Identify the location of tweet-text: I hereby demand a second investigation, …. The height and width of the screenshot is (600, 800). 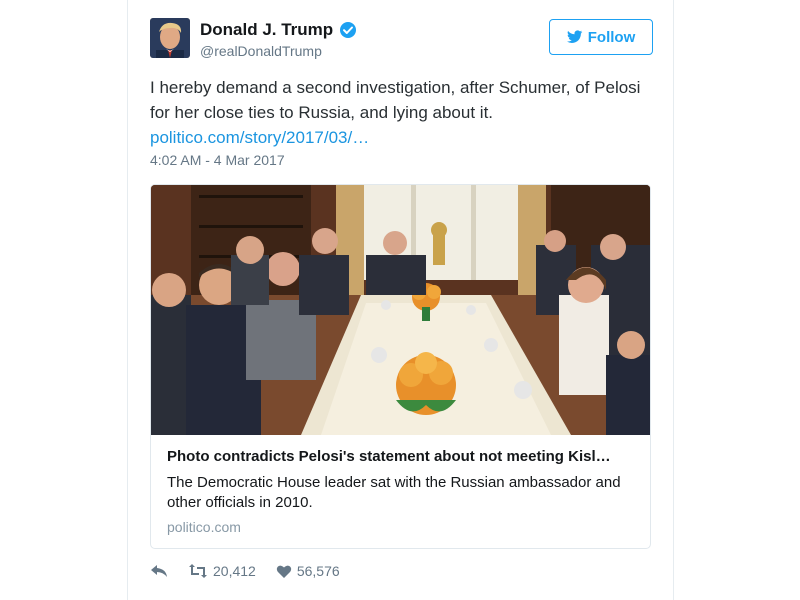
(395, 100).